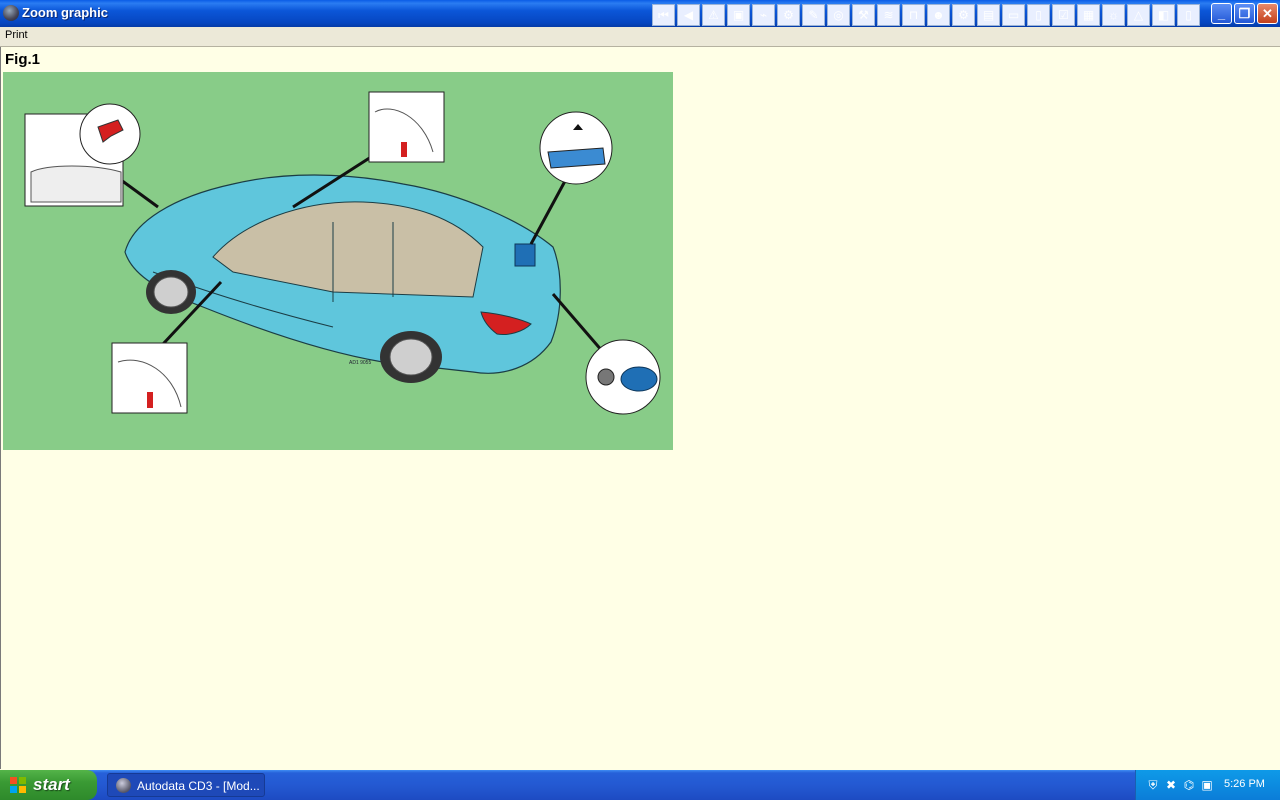 The height and width of the screenshot is (800, 1280). I want to click on wrench-button: ⚙, so click(963, 15).